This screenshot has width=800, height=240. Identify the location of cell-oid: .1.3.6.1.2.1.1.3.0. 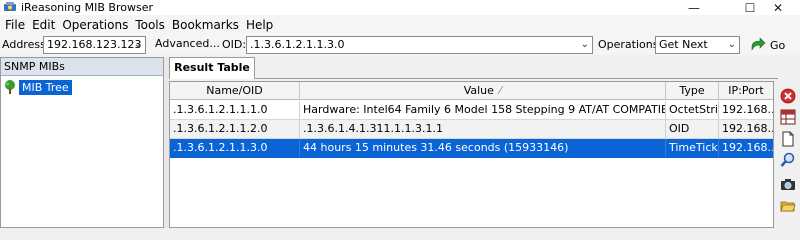
(235, 148).